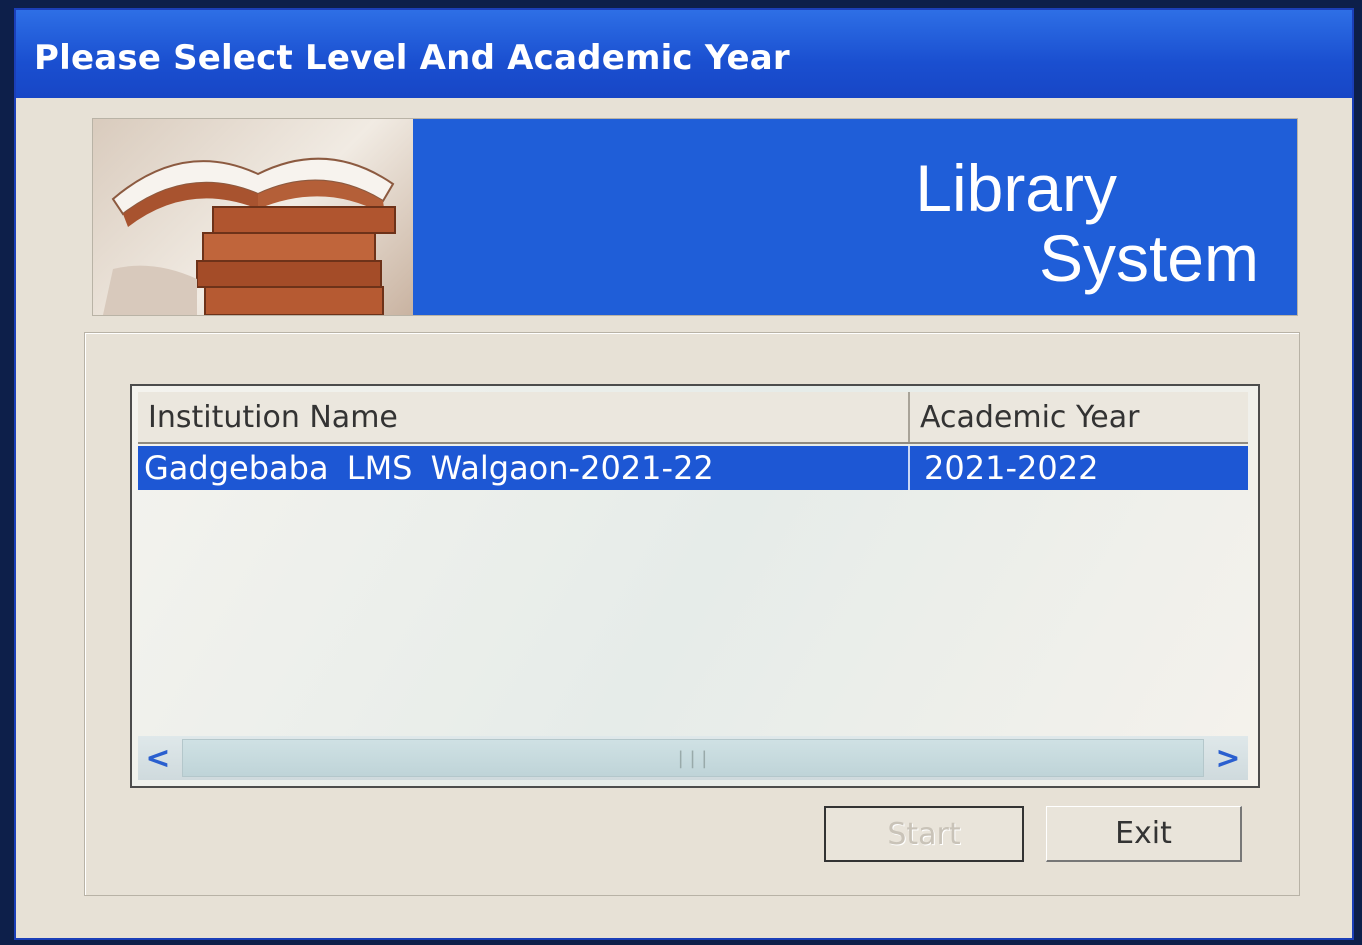 Image resolution: width=1362 pixels, height=945 pixels. I want to click on scrollbar-thumb: |||, so click(693, 758).